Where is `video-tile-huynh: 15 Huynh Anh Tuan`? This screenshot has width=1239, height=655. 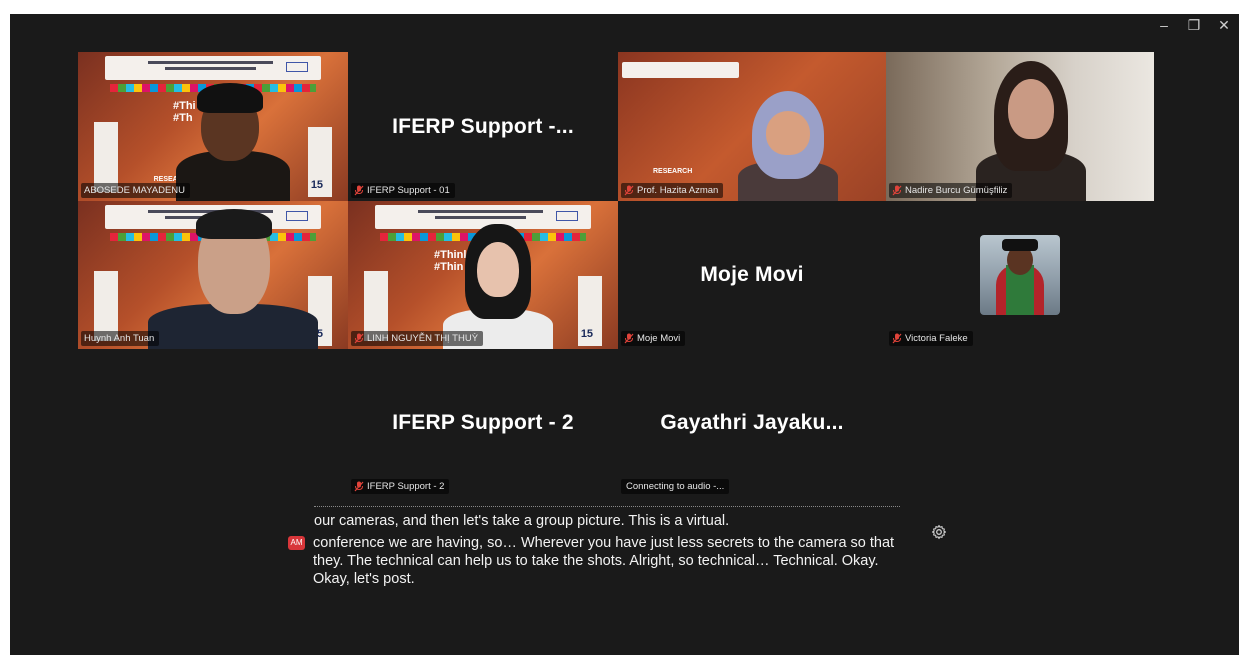
video-tile-huynh: 15 Huynh Anh Tuan is located at coordinates (213, 275).